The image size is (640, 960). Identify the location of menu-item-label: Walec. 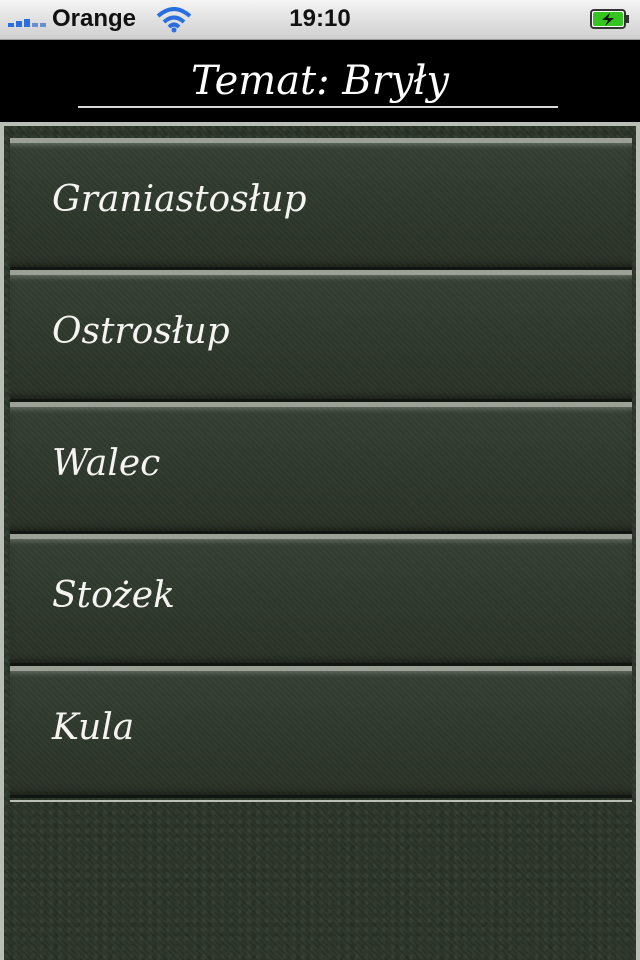
(106, 463).